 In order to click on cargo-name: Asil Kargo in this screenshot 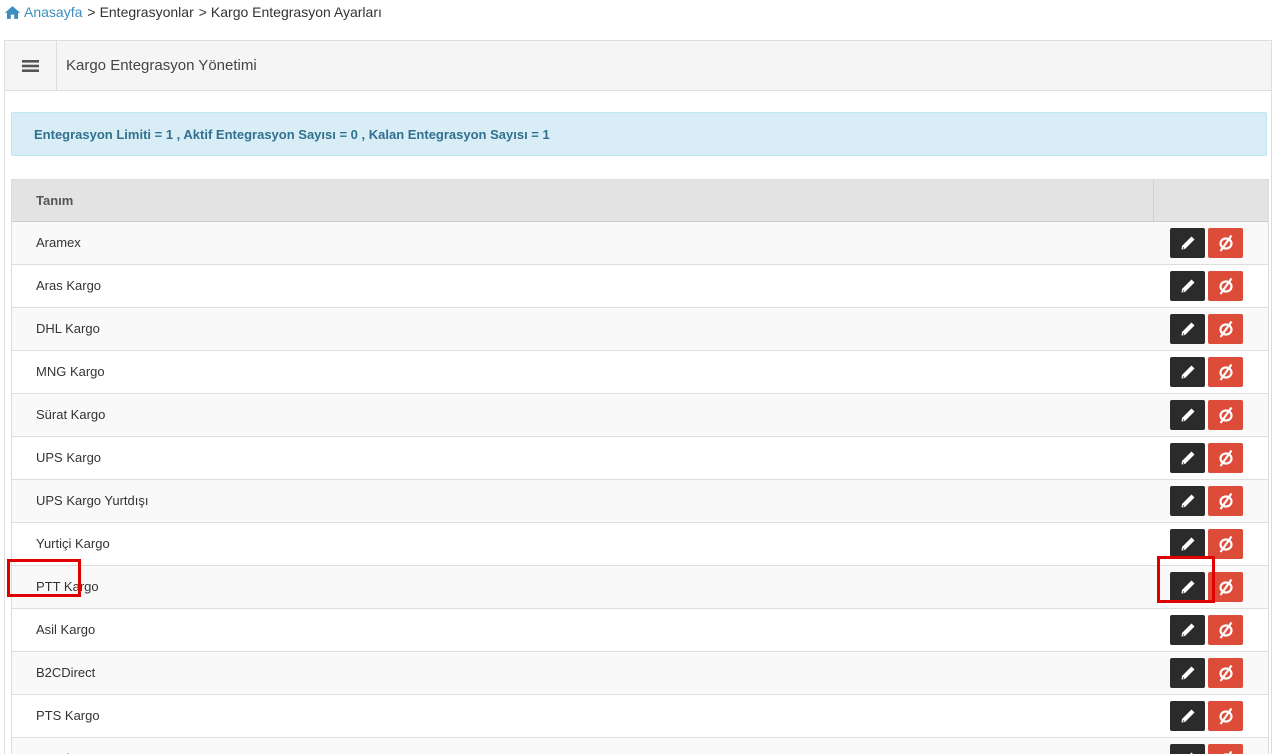, I will do `click(582, 630)`.